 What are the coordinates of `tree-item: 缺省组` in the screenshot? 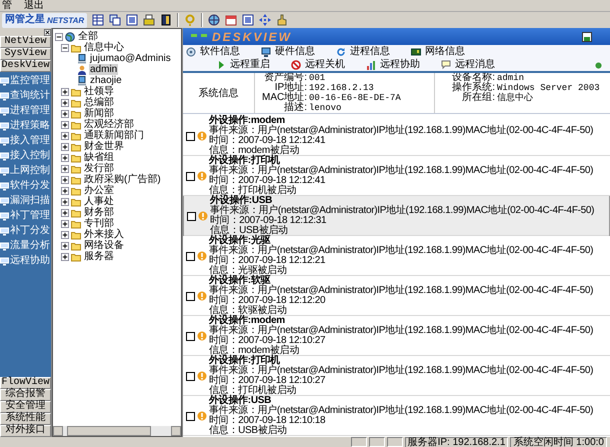 It's located at (99, 157).